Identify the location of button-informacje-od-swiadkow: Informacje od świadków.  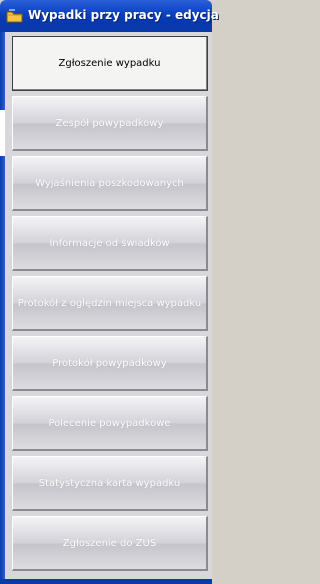
(110, 243).